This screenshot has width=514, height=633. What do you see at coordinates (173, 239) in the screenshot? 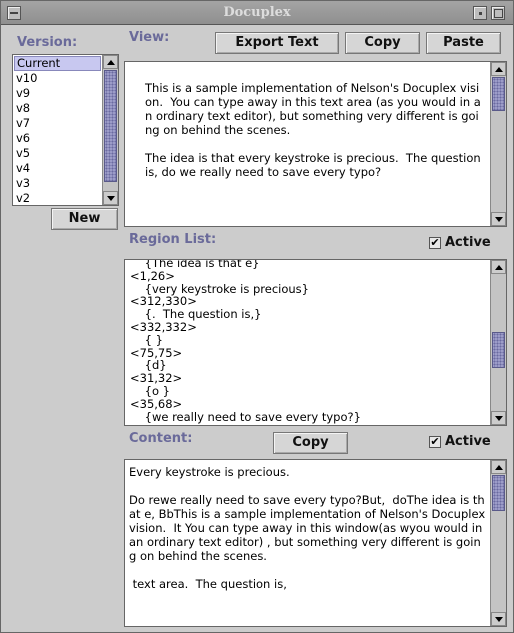
I see `region-list-label: Region List:` at bounding box center [173, 239].